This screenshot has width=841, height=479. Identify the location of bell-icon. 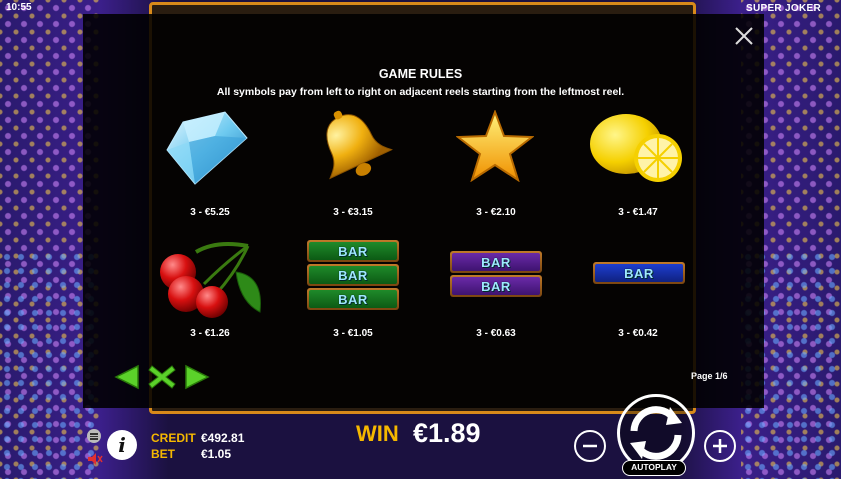
(352, 147).